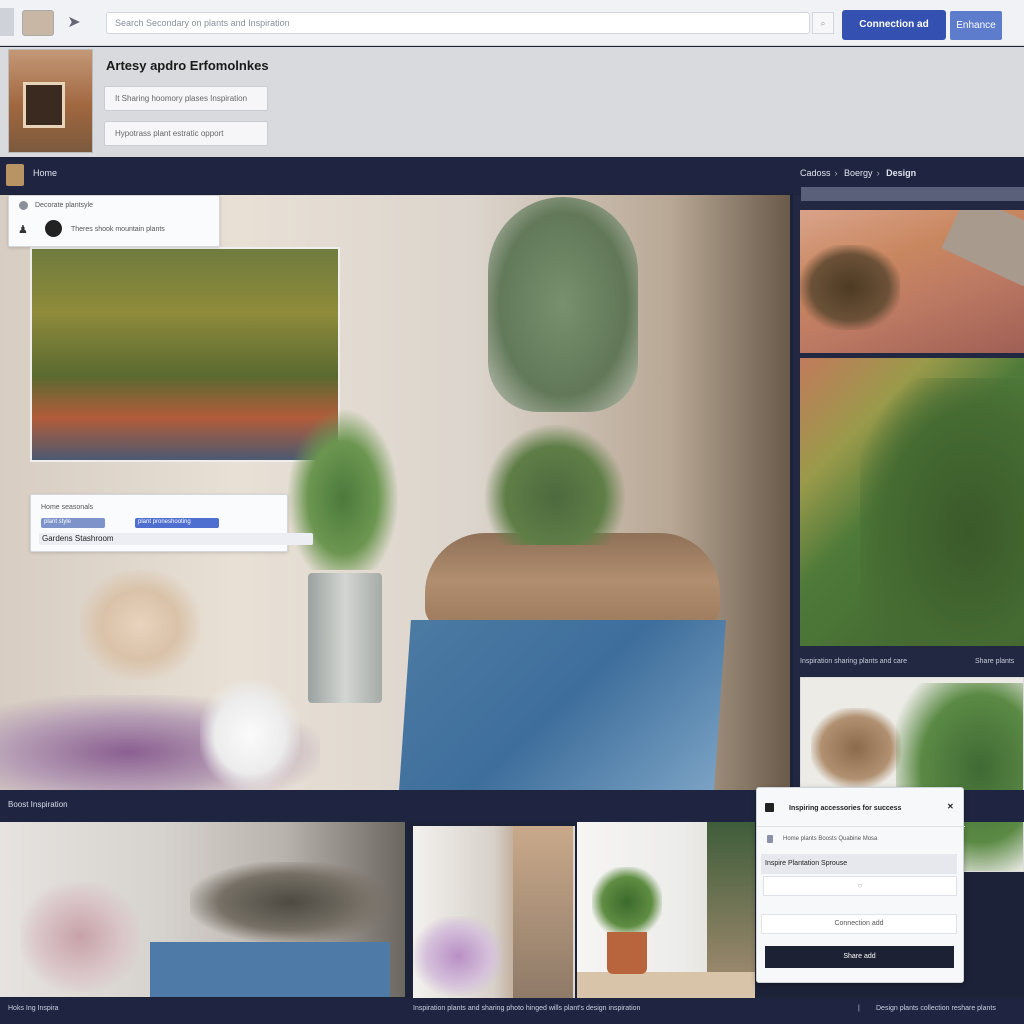  I want to click on shelf-decor, so click(856, 748).